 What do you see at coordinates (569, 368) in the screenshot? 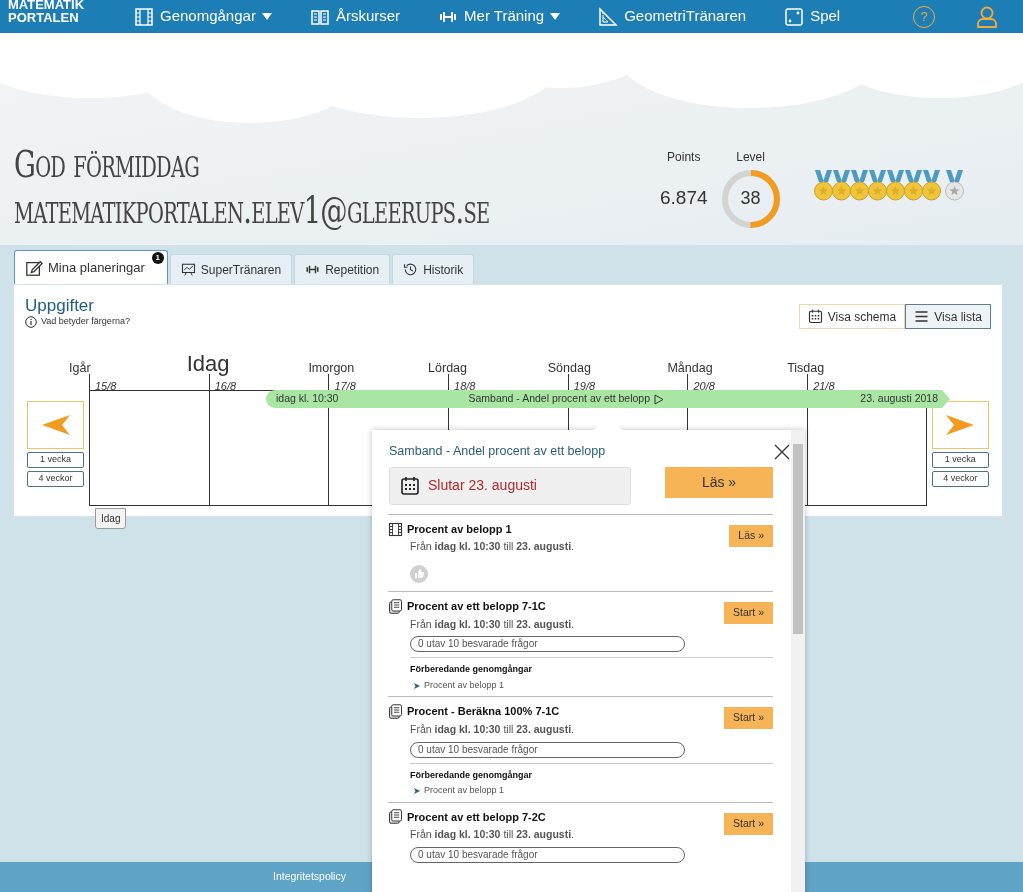
I see `day-label: Söndag` at bounding box center [569, 368].